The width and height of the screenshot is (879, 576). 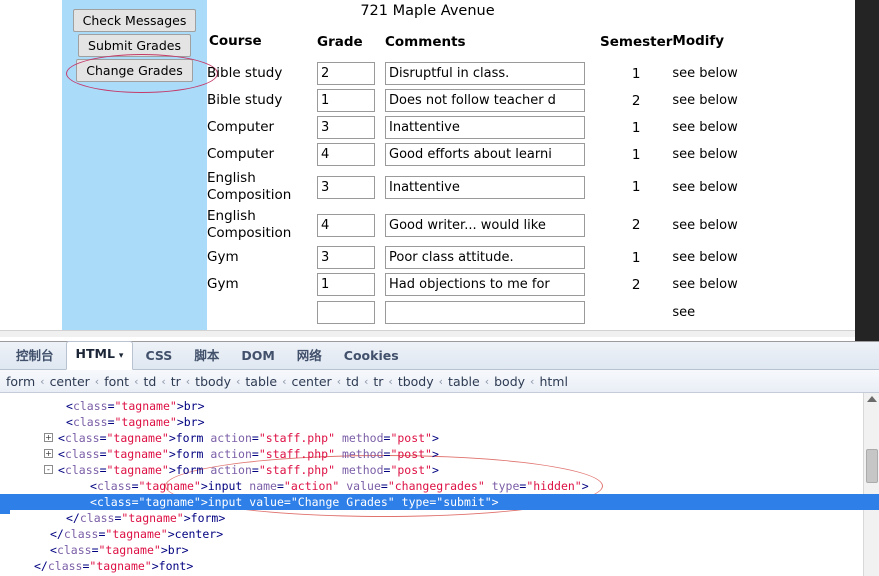 I want to click on collapse-icon: -, so click(x=48, y=469).